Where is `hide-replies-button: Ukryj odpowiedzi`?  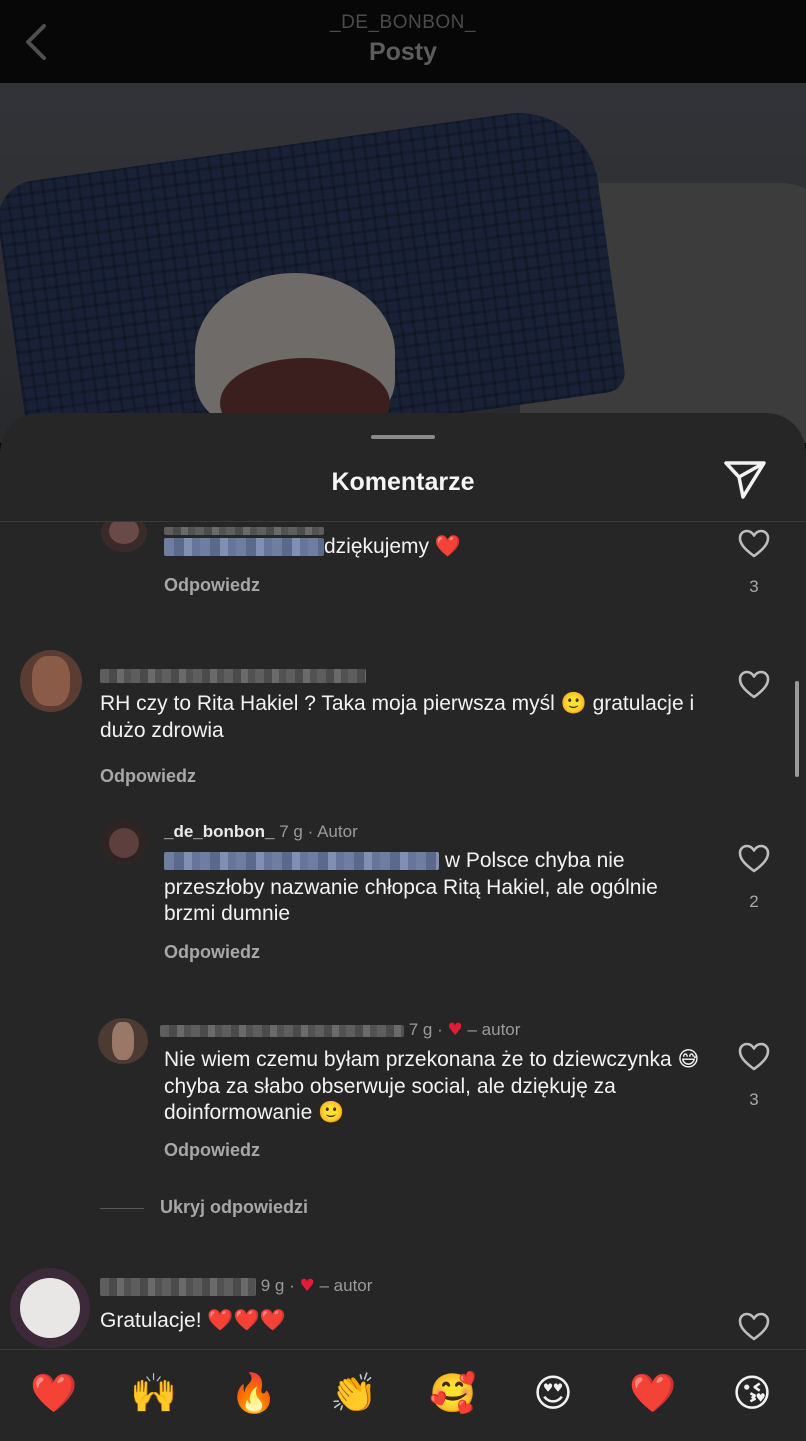
hide-replies-button: Ukryj odpowiedzi is located at coordinates (234, 1207).